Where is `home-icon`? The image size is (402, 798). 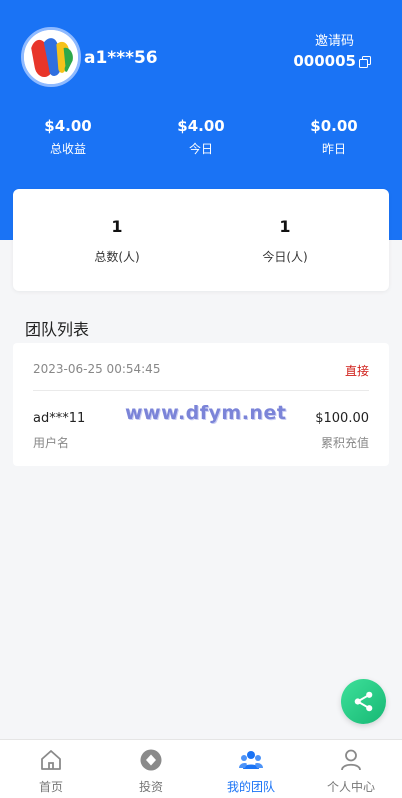 home-icon is located at coordinates (51, 760).